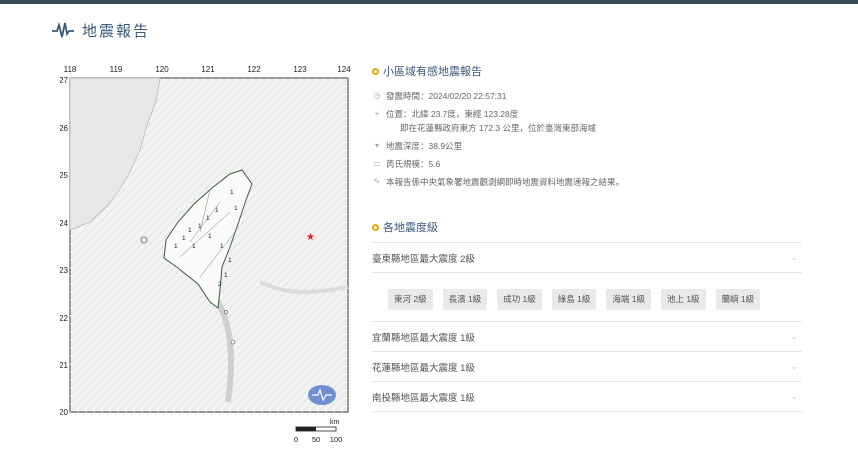 This screenshot has height=452, width=858. What do you see at coordinates (64, 223) in the screenshot?
I see `svg-text: 24` at bounding box center [64, 223].